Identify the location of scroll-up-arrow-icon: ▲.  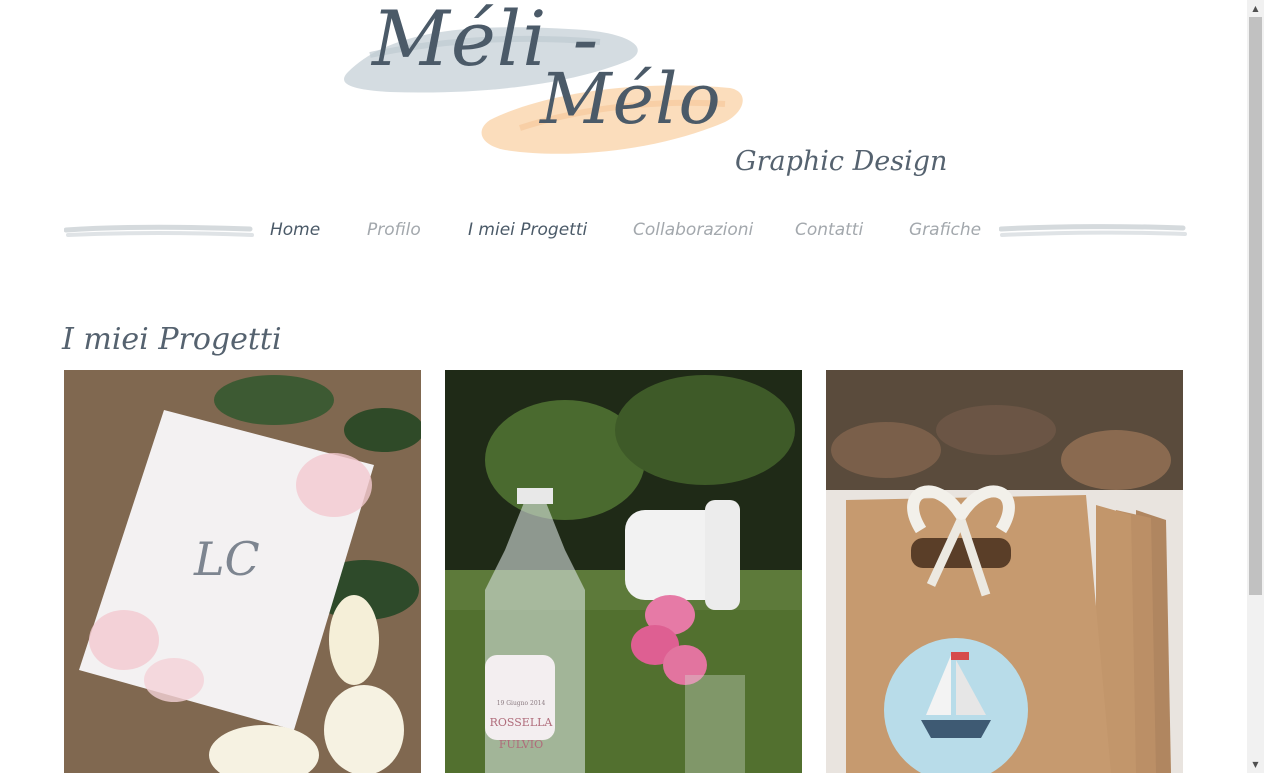
(1255, 8).